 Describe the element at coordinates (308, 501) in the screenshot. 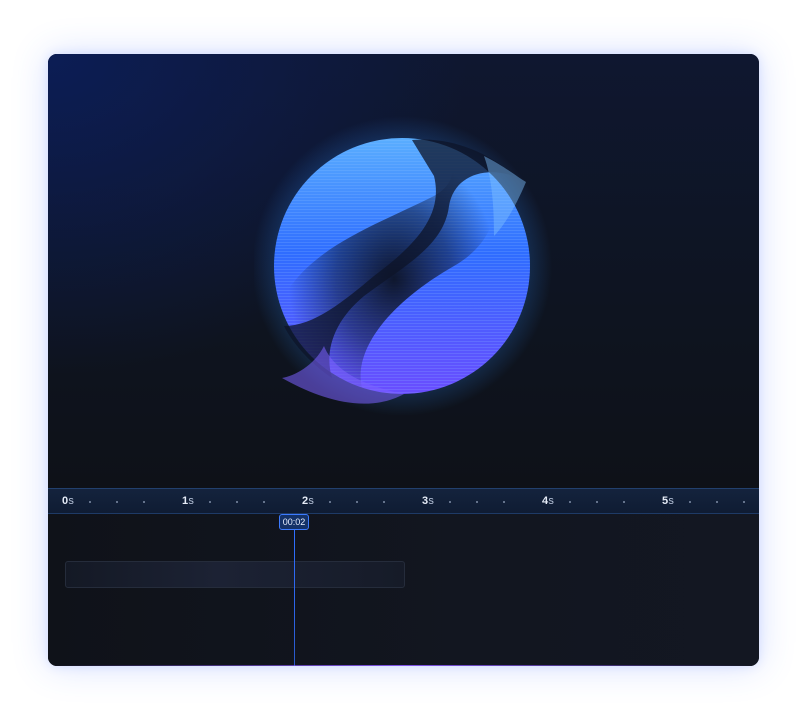

I see `tick-label-2: 2s` at that location.